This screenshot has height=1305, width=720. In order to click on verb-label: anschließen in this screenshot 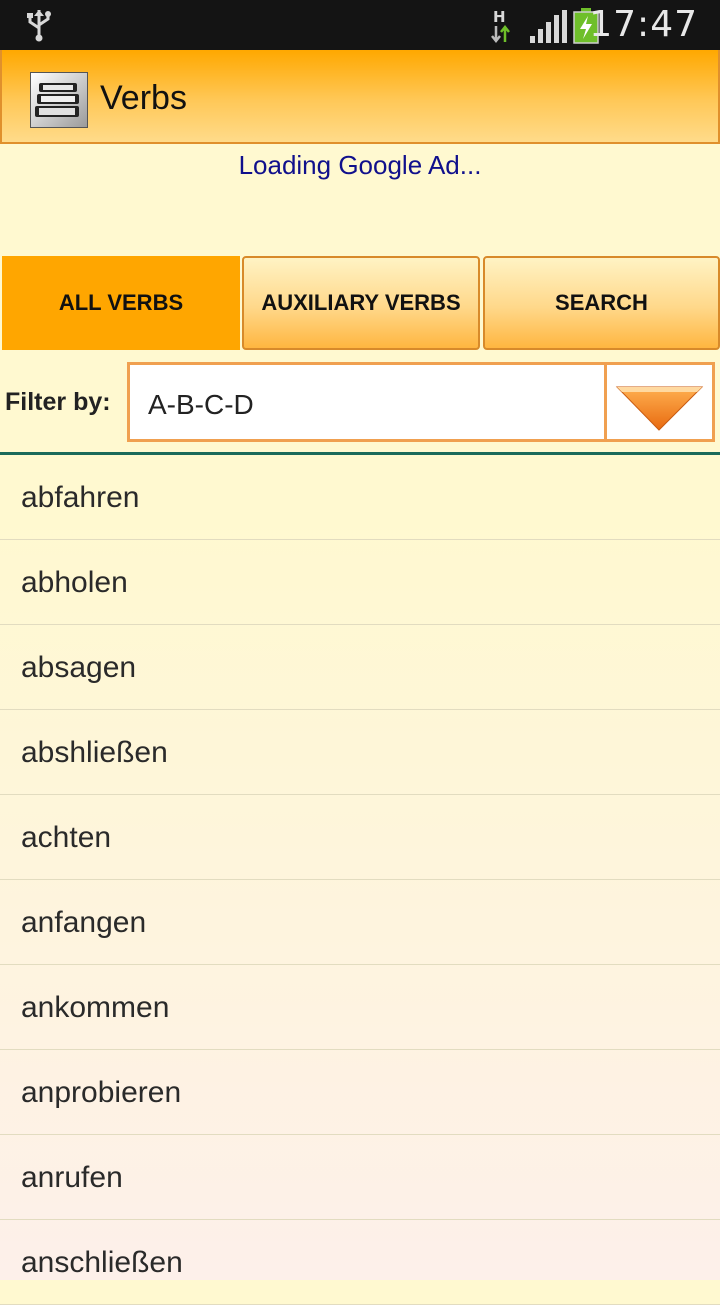, I will do `click(102, 1262)`.